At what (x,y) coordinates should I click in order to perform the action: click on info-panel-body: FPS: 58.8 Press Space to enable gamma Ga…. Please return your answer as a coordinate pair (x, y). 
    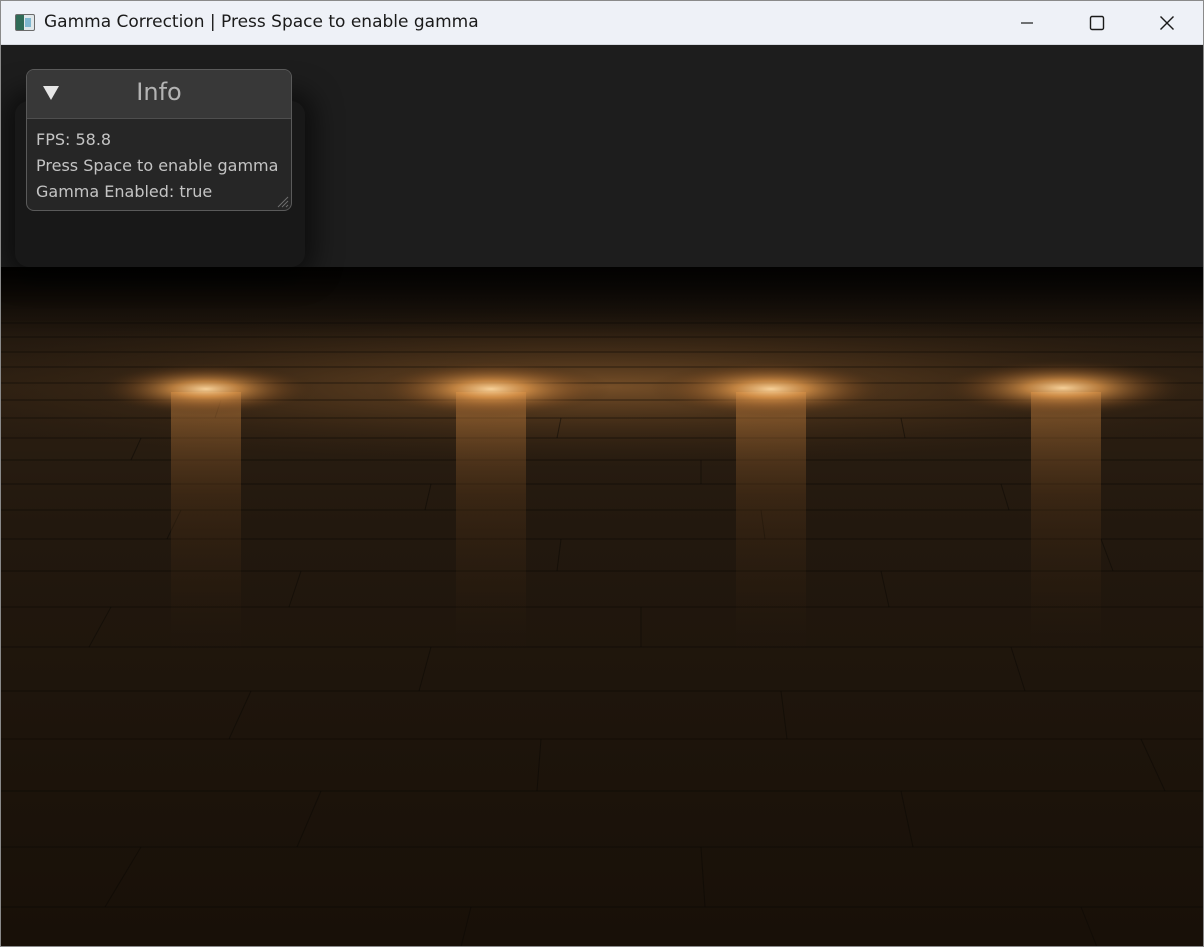
    Looking at the image, I should click on (163, 166).